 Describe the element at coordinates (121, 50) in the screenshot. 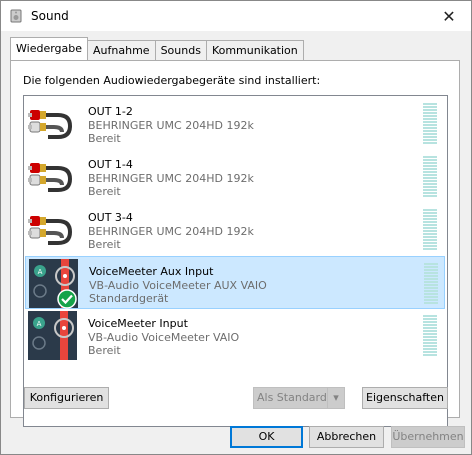

I see `tab-aufnahme: Aufnahme` at that location.